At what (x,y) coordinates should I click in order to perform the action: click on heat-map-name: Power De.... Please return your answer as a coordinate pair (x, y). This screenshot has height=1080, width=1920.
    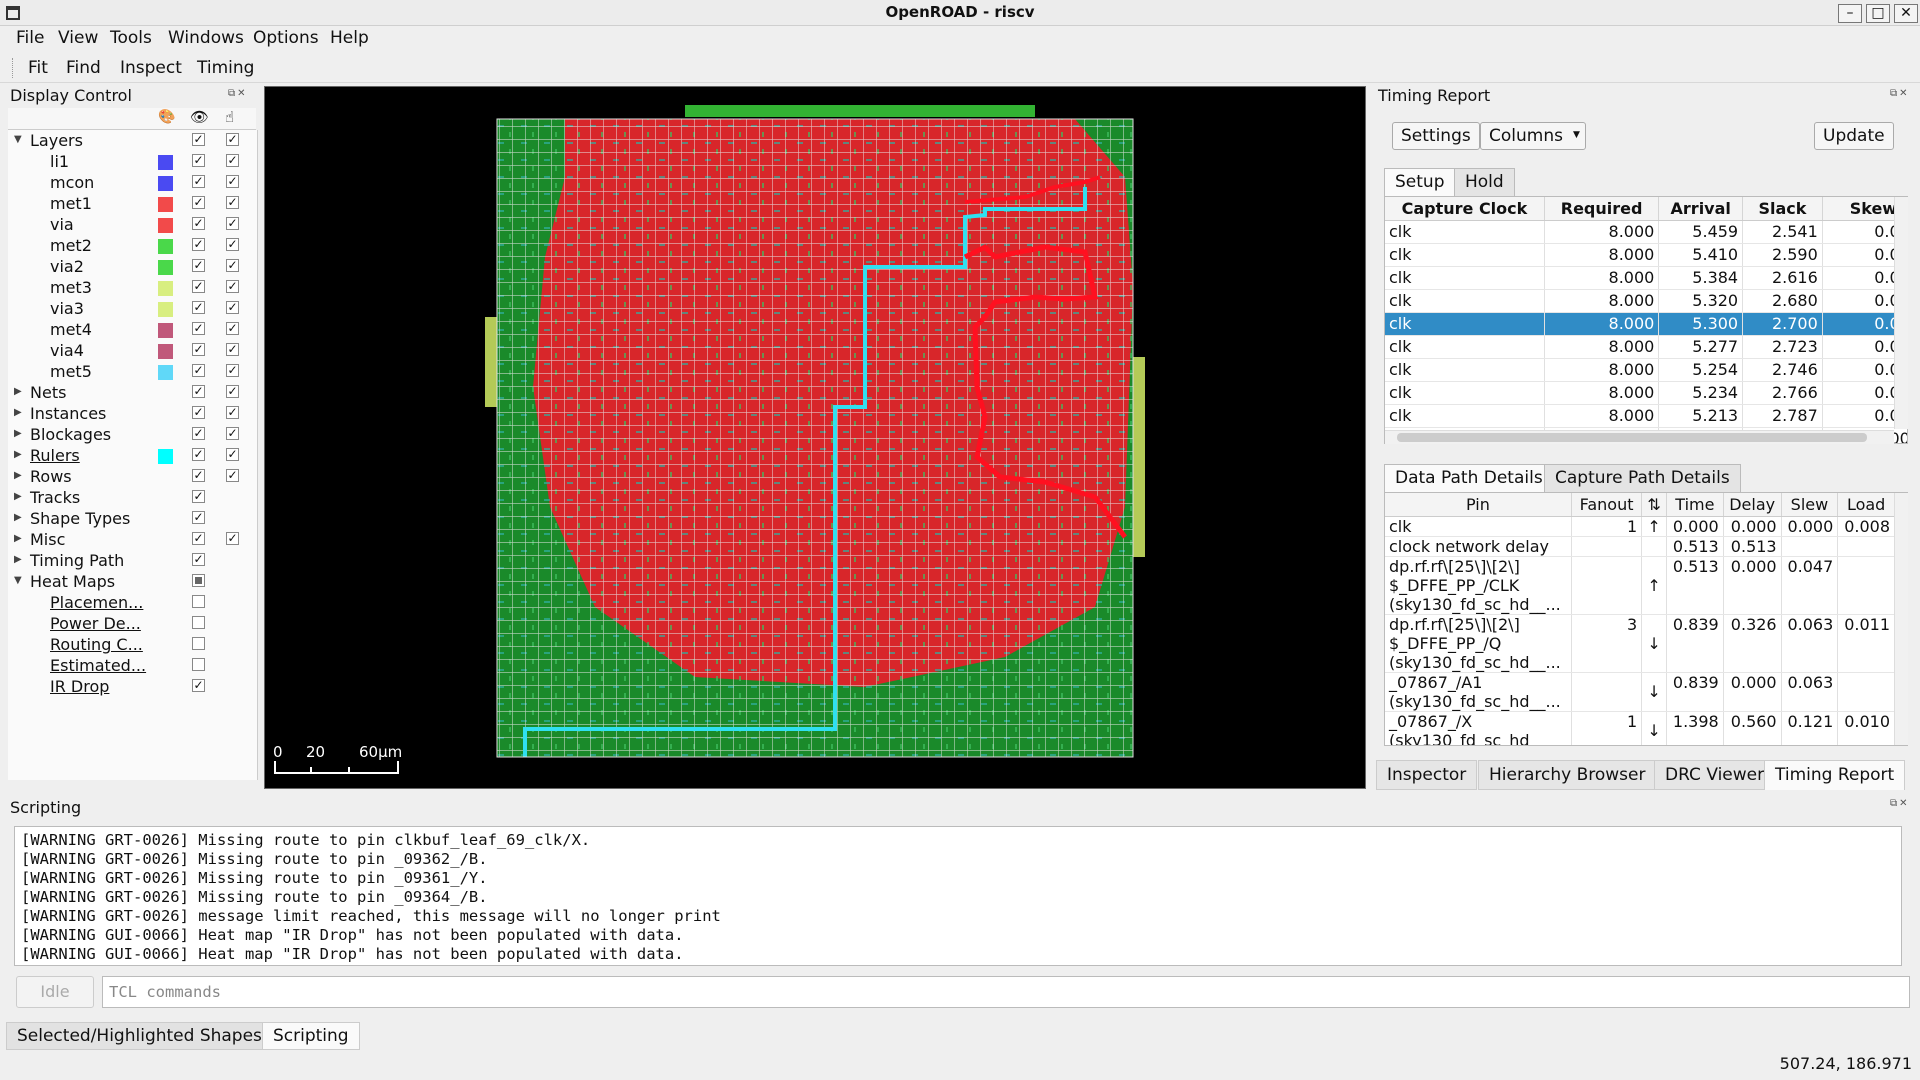
    Looking at the image, I should click on (95, 623).